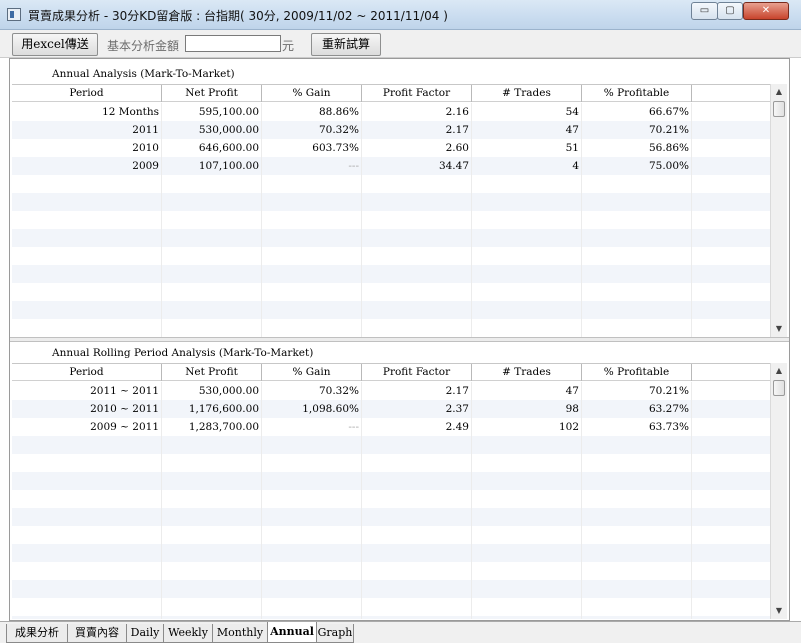 This screenshot has width=801, height=643. I want to click on annual-vertical-scrollbar: ▲ ▼, so click(778, 210).